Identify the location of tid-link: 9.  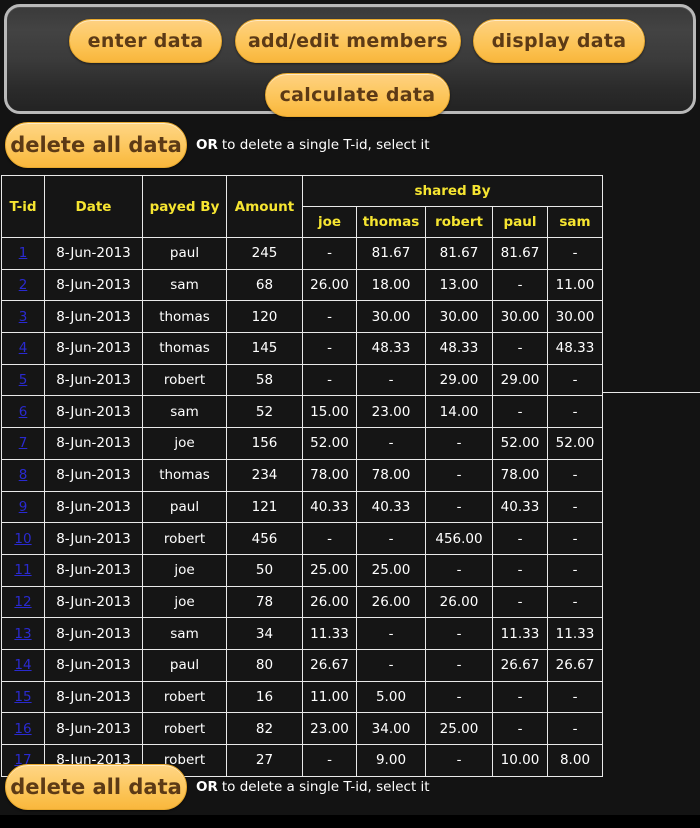
(23, 507).